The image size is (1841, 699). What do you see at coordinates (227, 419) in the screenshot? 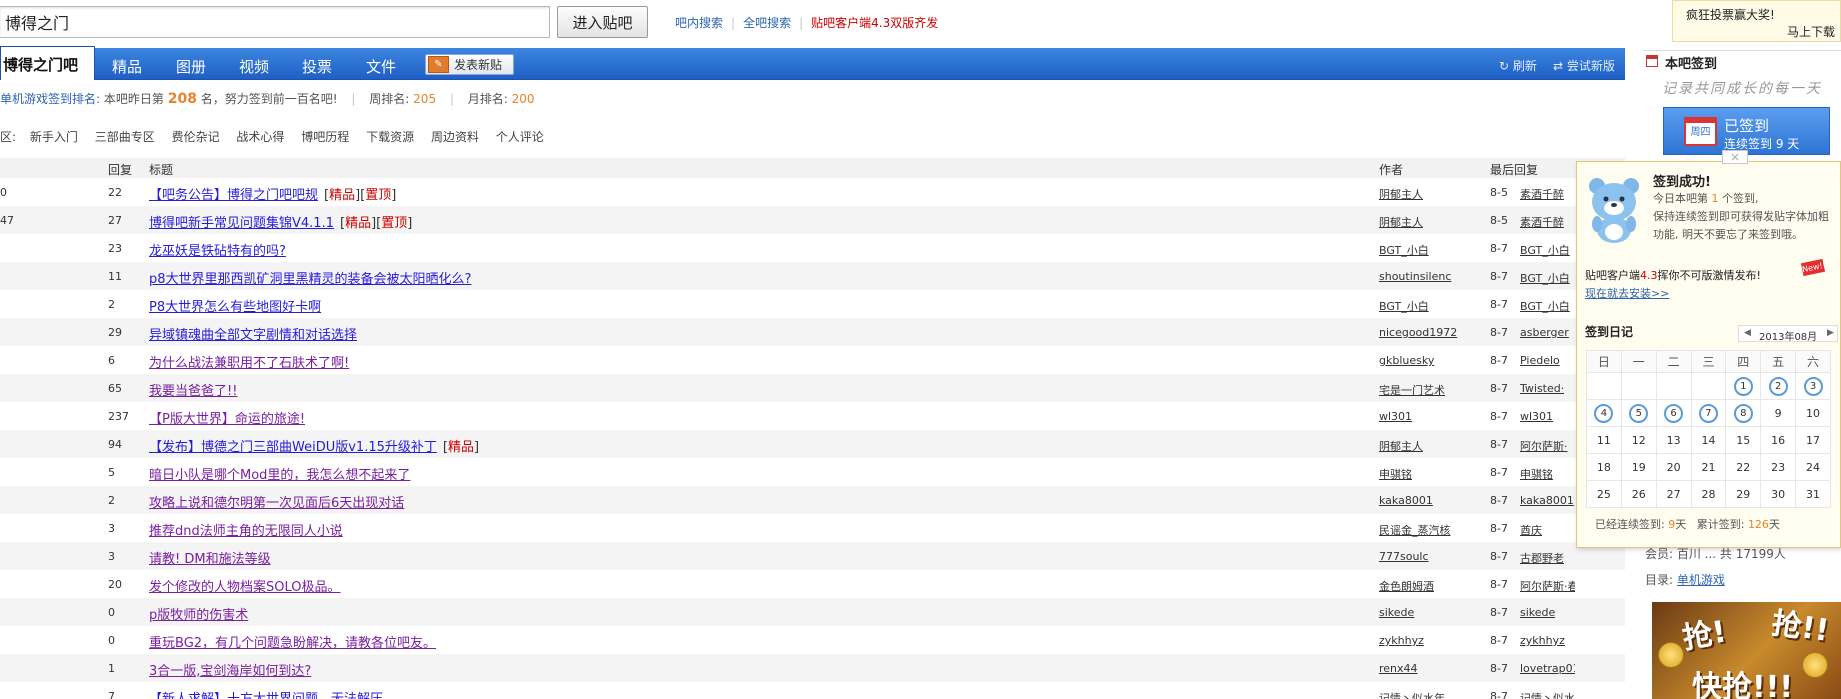
I see `thread-title-link: 【P版大世界】命运的旅途!` at bounding box center [227, 419].